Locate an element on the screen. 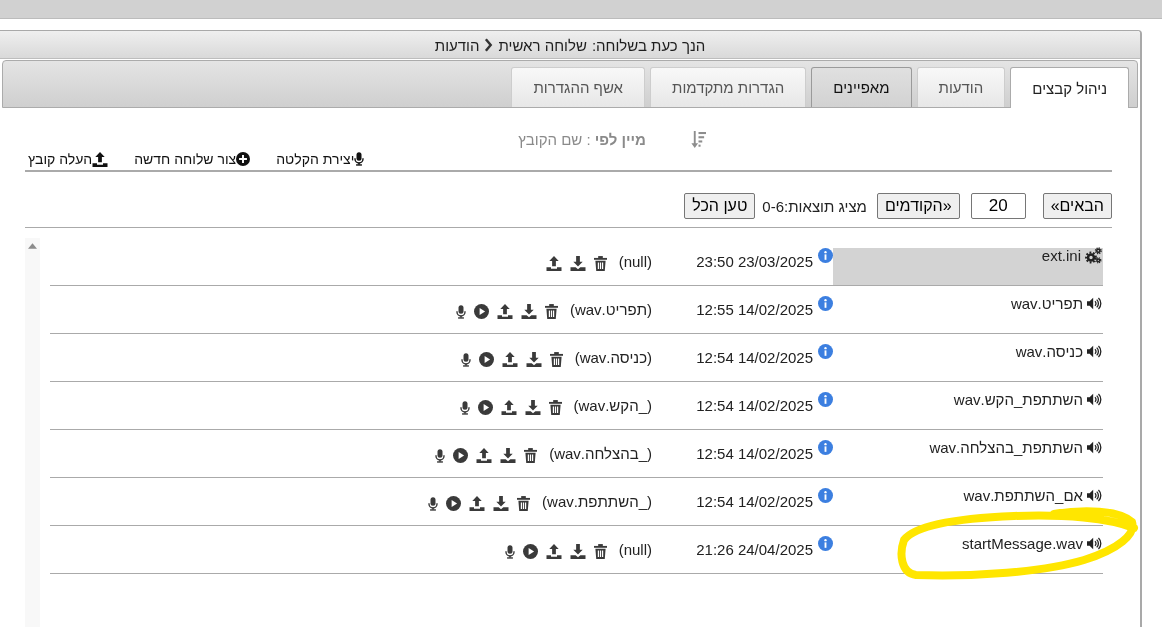 The width and height of the screenshot is (1162, 627). breadcrumb-link: הודעות is located at coordinates (457, 45).